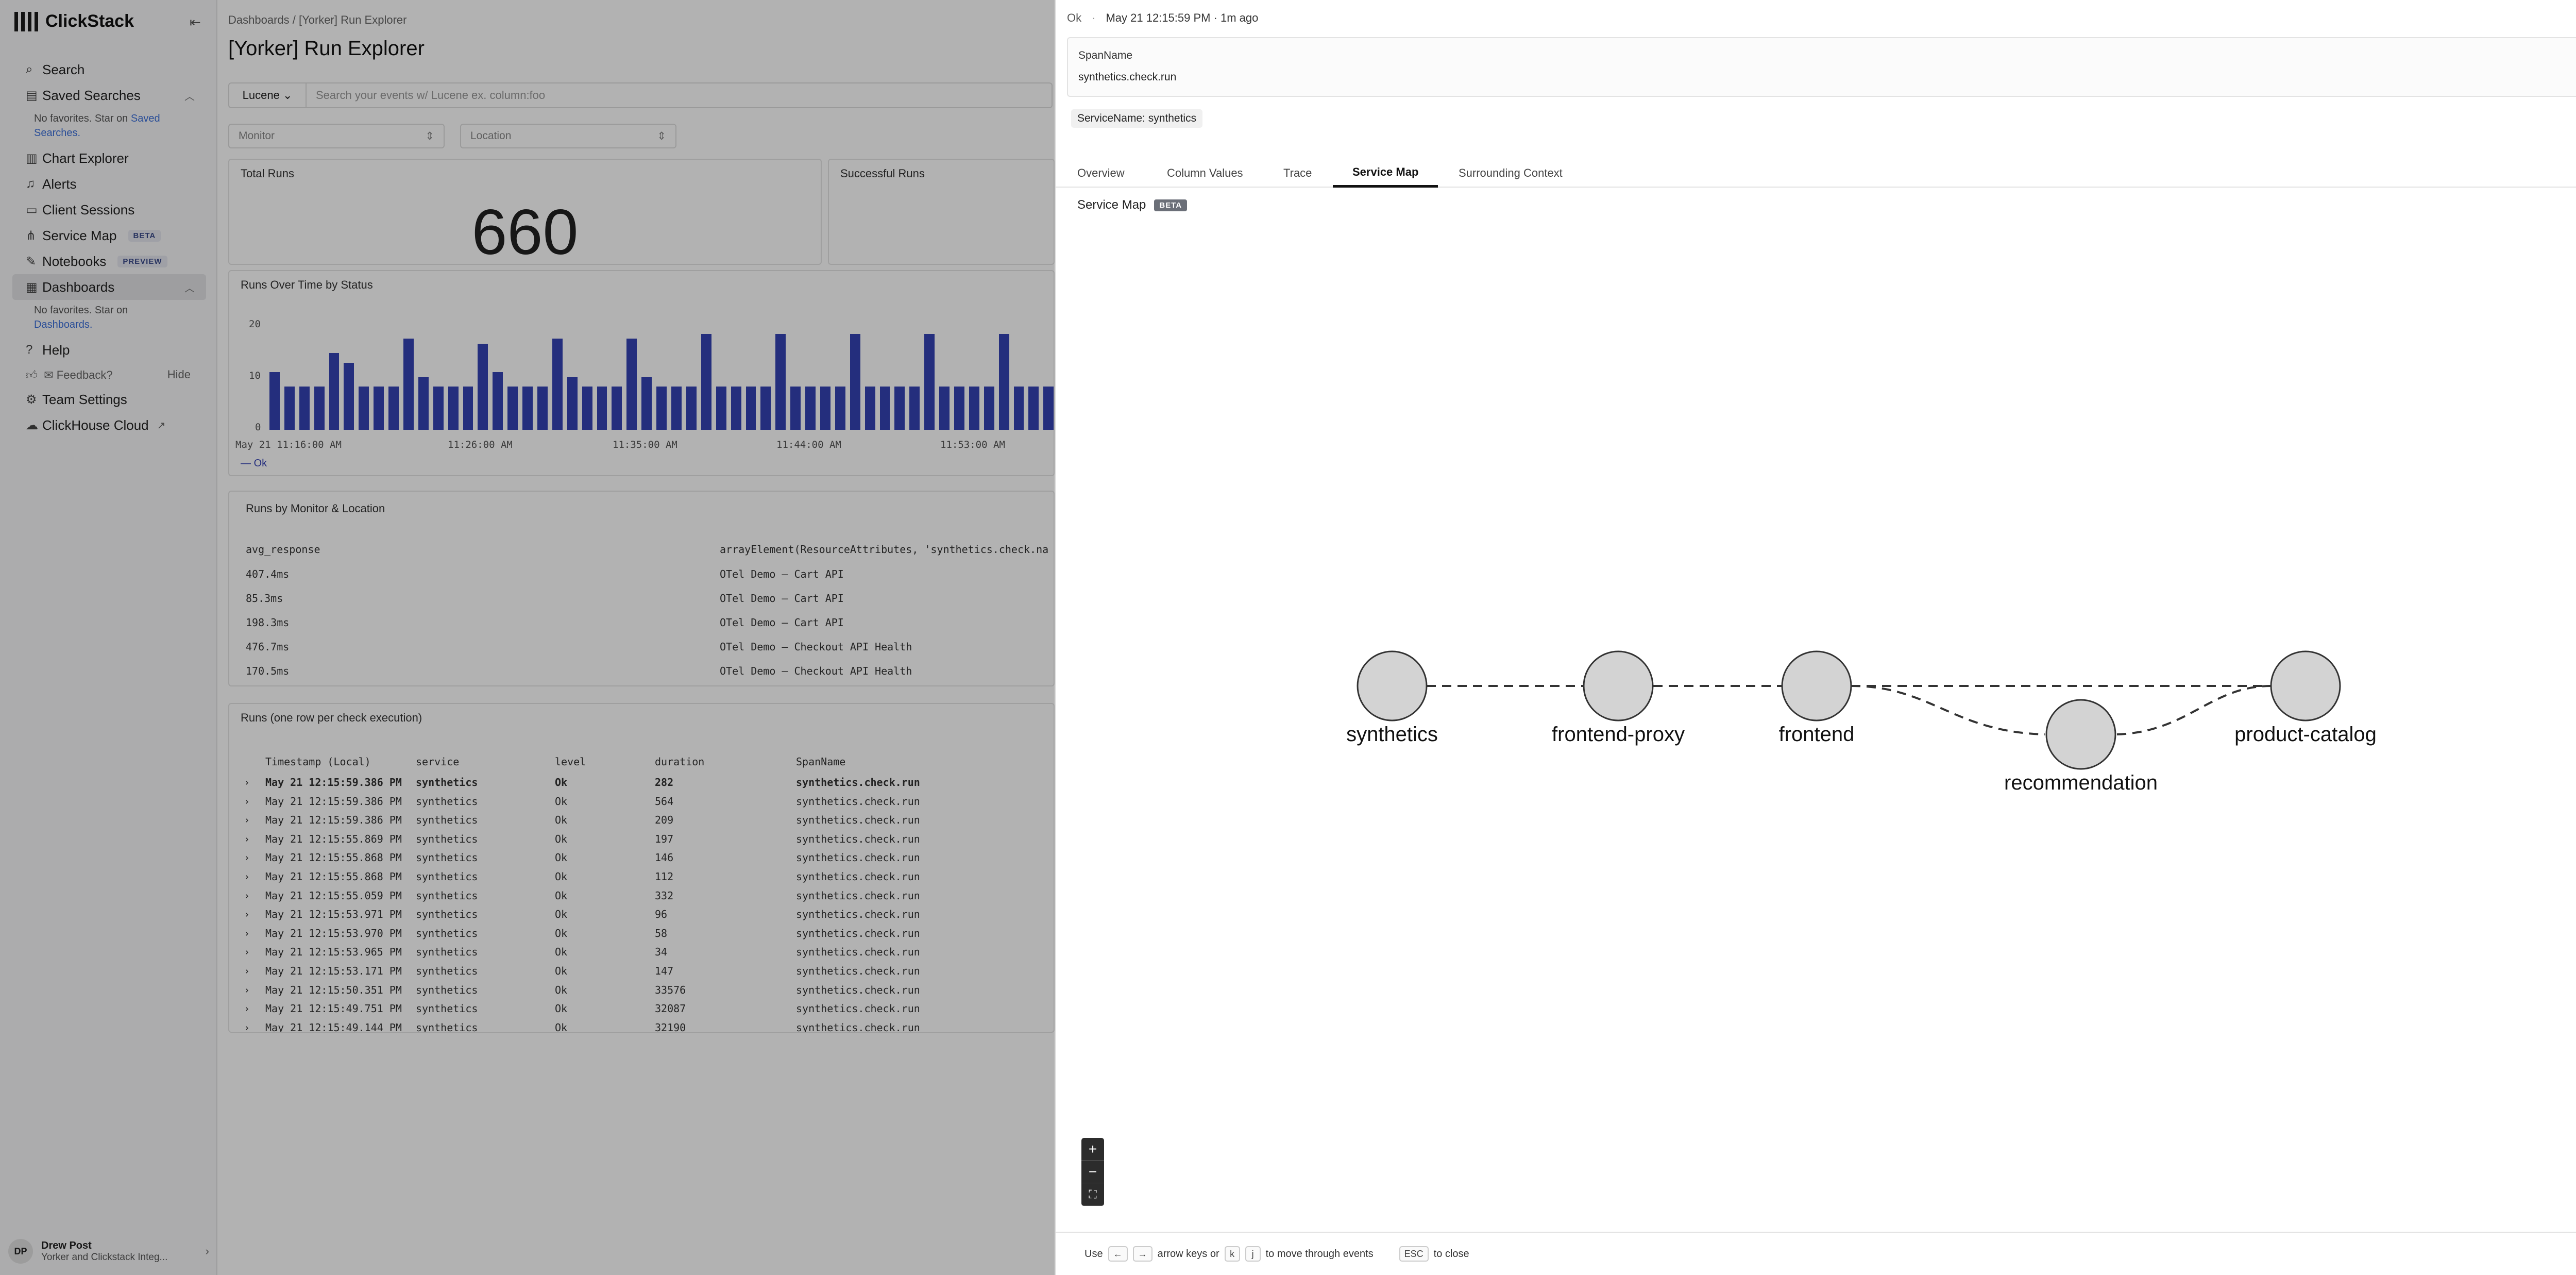 This screenshot has height=1275, width=2576. Describe the element at coordinates (1948, 710) in the screenshot. I see `edge-frontend-recommendation` at that location.